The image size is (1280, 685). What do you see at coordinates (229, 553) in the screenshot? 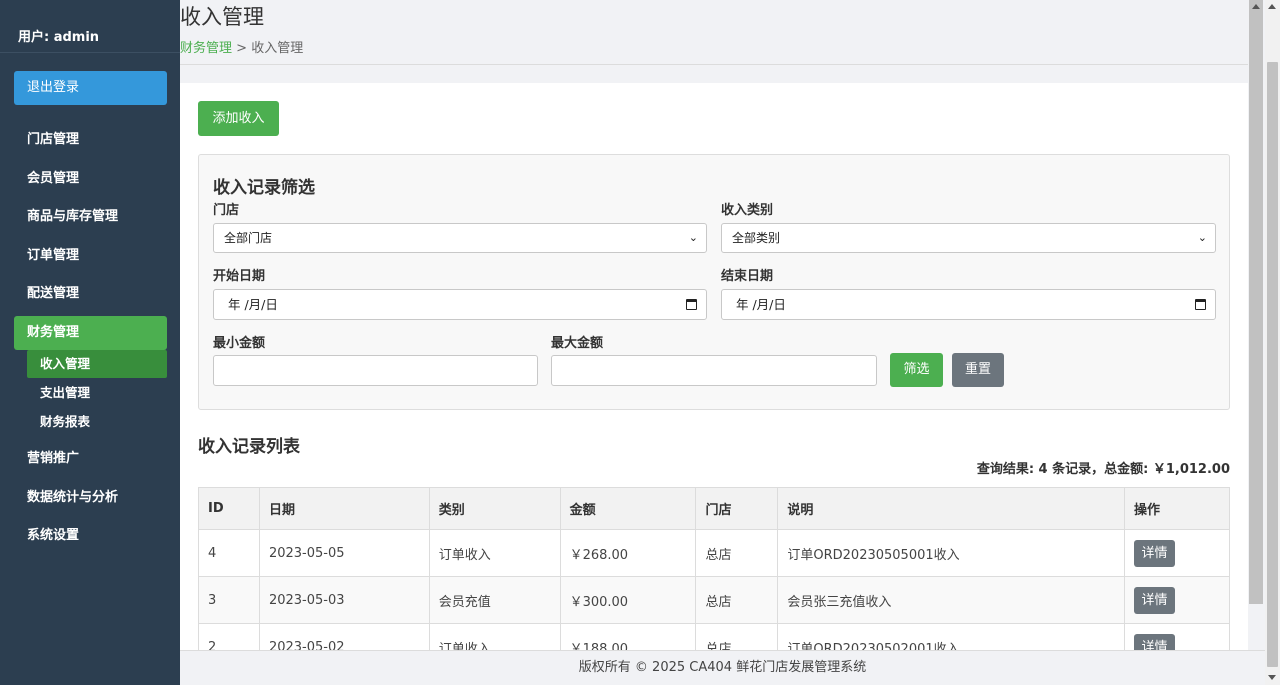
I see `cell-id: 4` at bounding box center [229, 553].